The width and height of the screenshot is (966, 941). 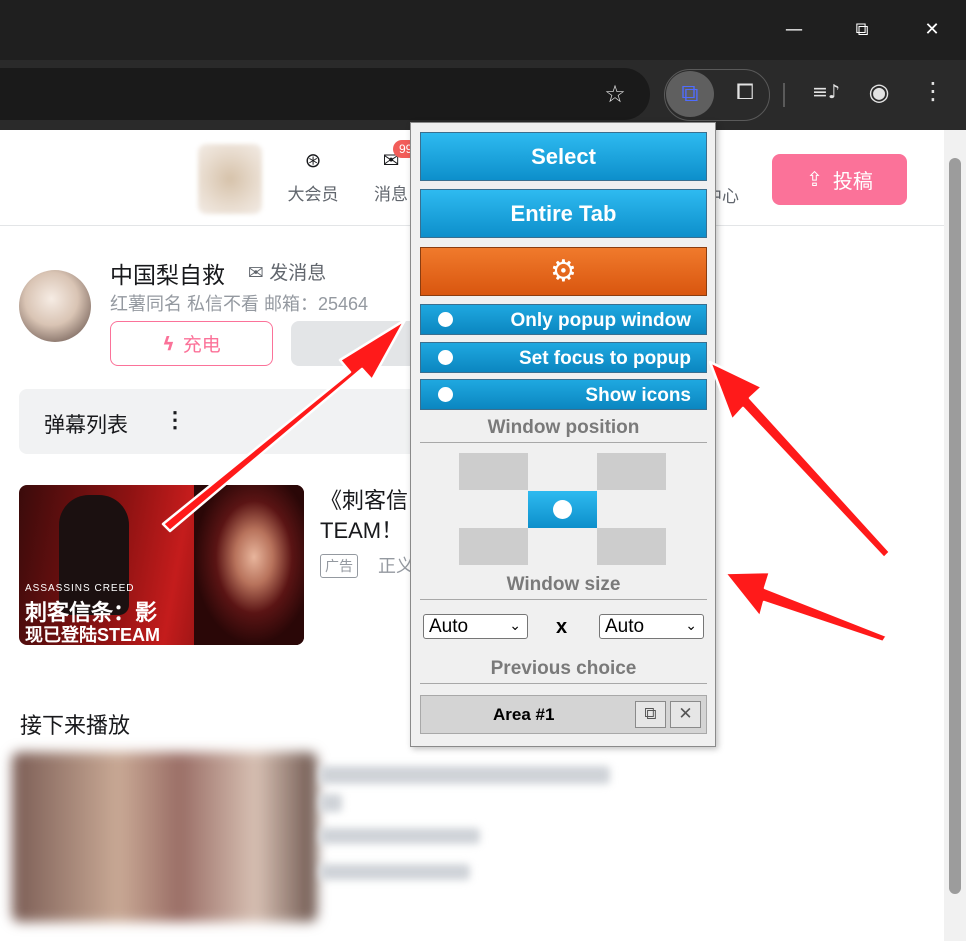 I want to click on screenshot-extension-icon: ⧉, so click(x=690, y=93).